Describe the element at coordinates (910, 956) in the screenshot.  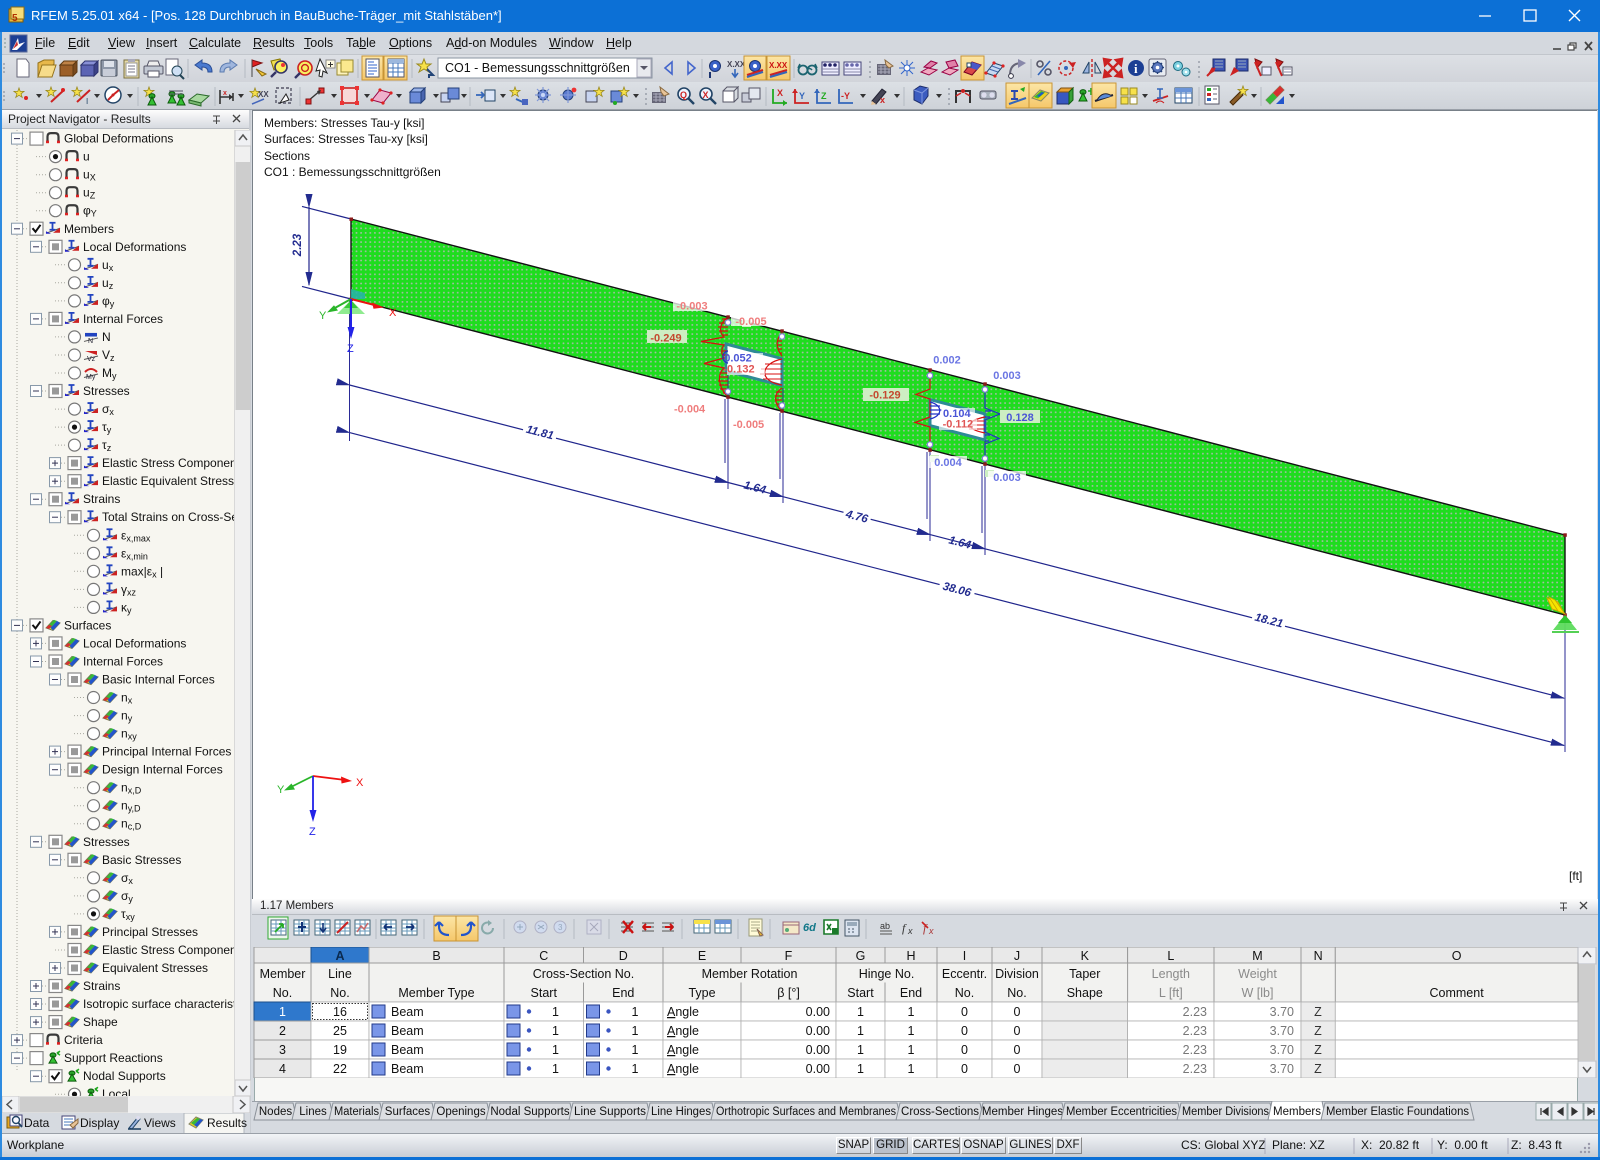
I see `svg-text: H` at that location.